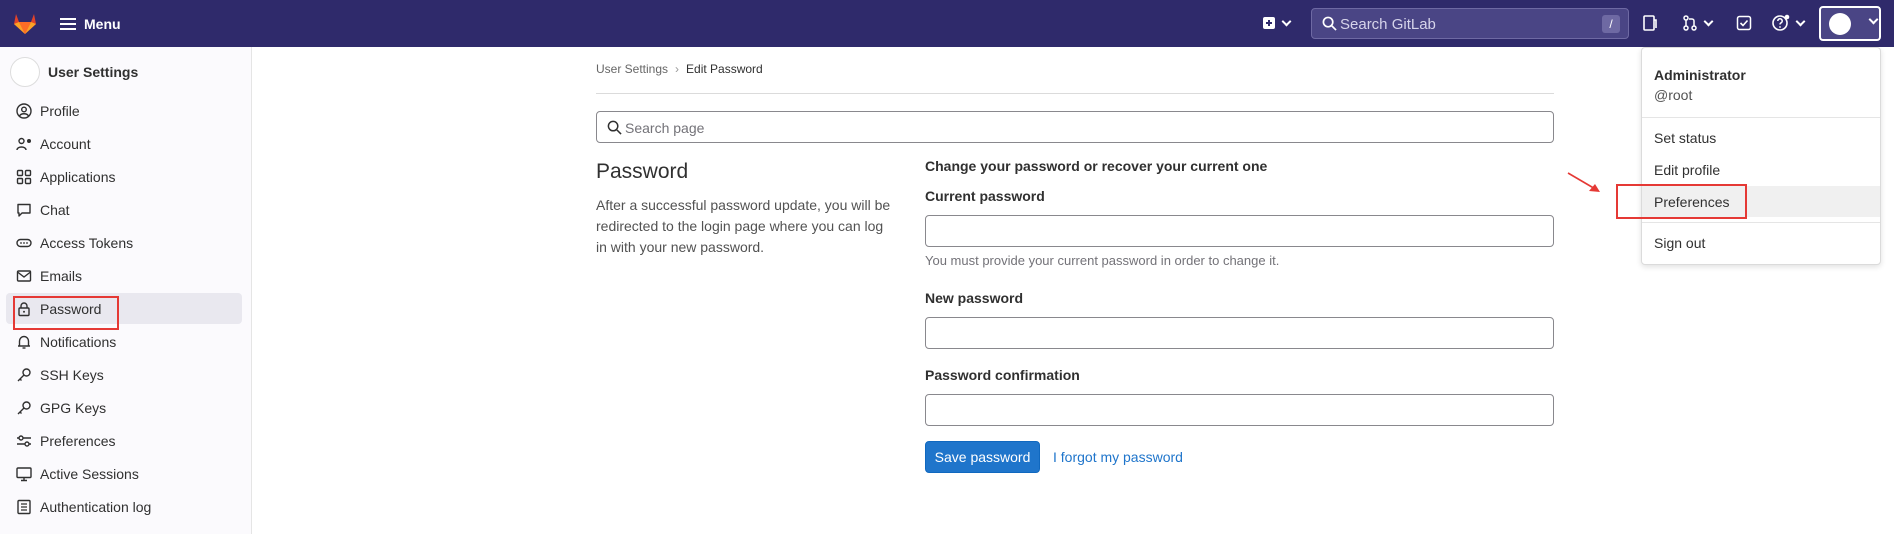 The image size is (1894, 534). I want to click on menu-label: Menu, so click(102, 24).